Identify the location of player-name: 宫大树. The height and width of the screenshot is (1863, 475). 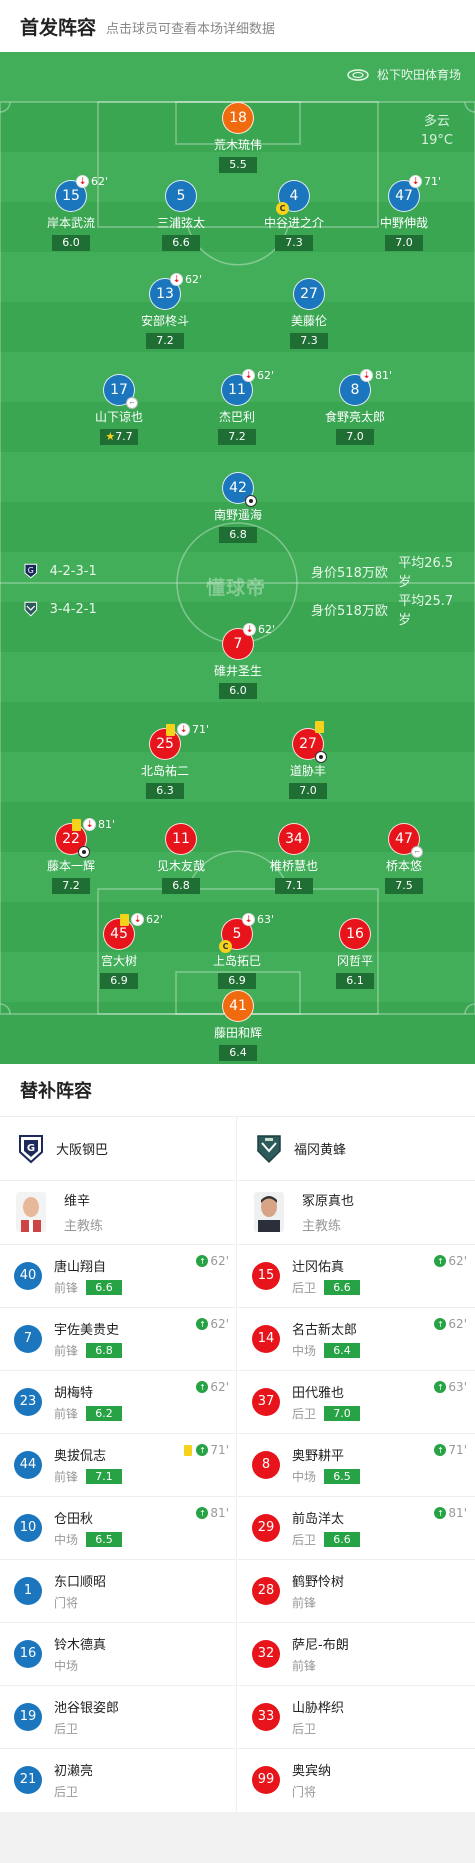
(118, 961).